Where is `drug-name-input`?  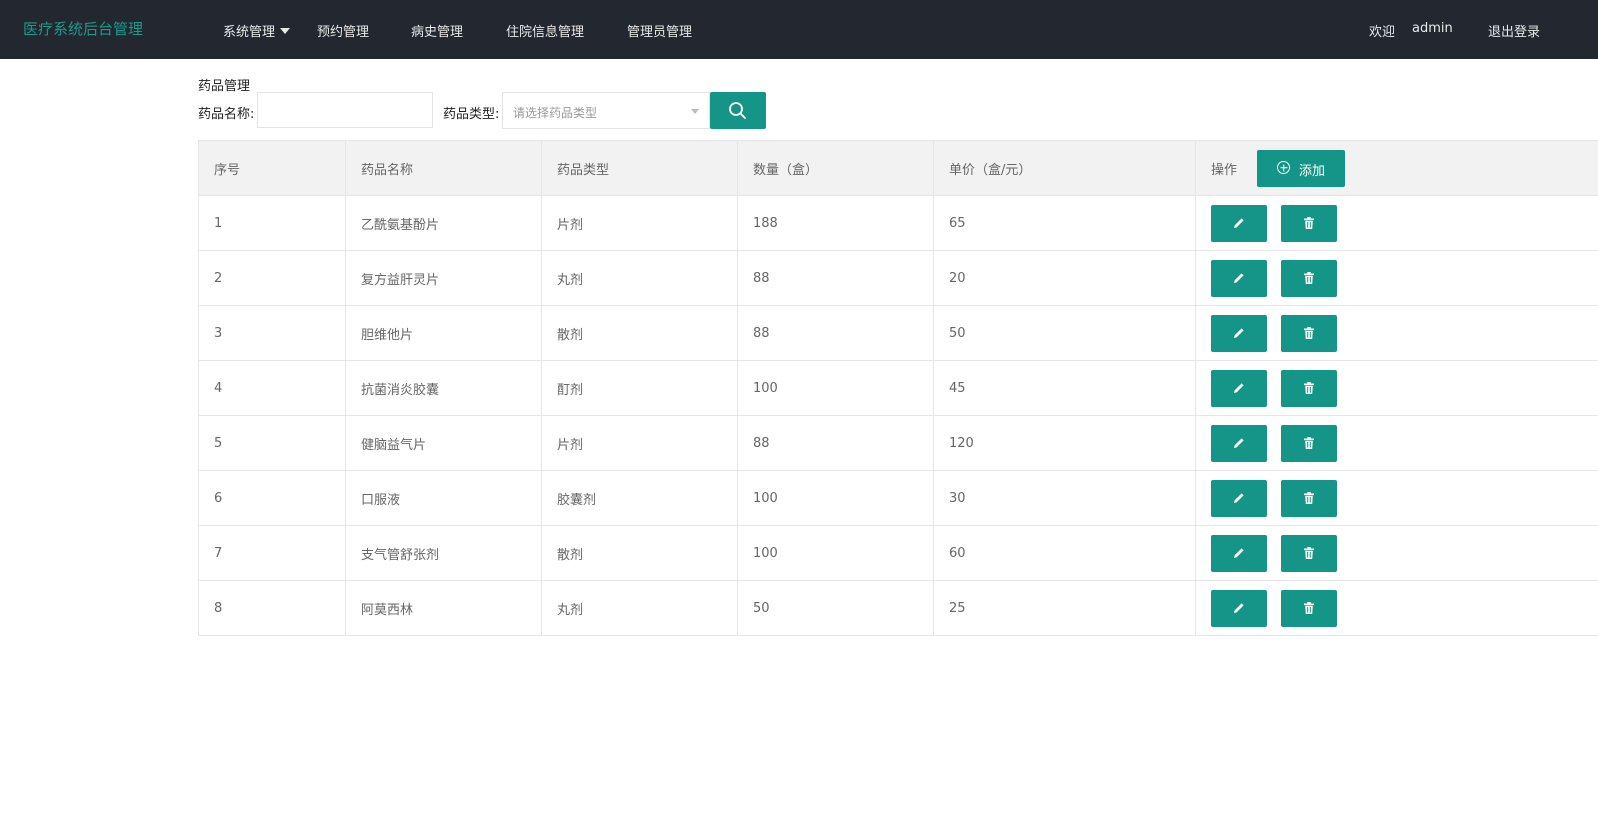 drug-name-input is located at coordinates (345, 110).